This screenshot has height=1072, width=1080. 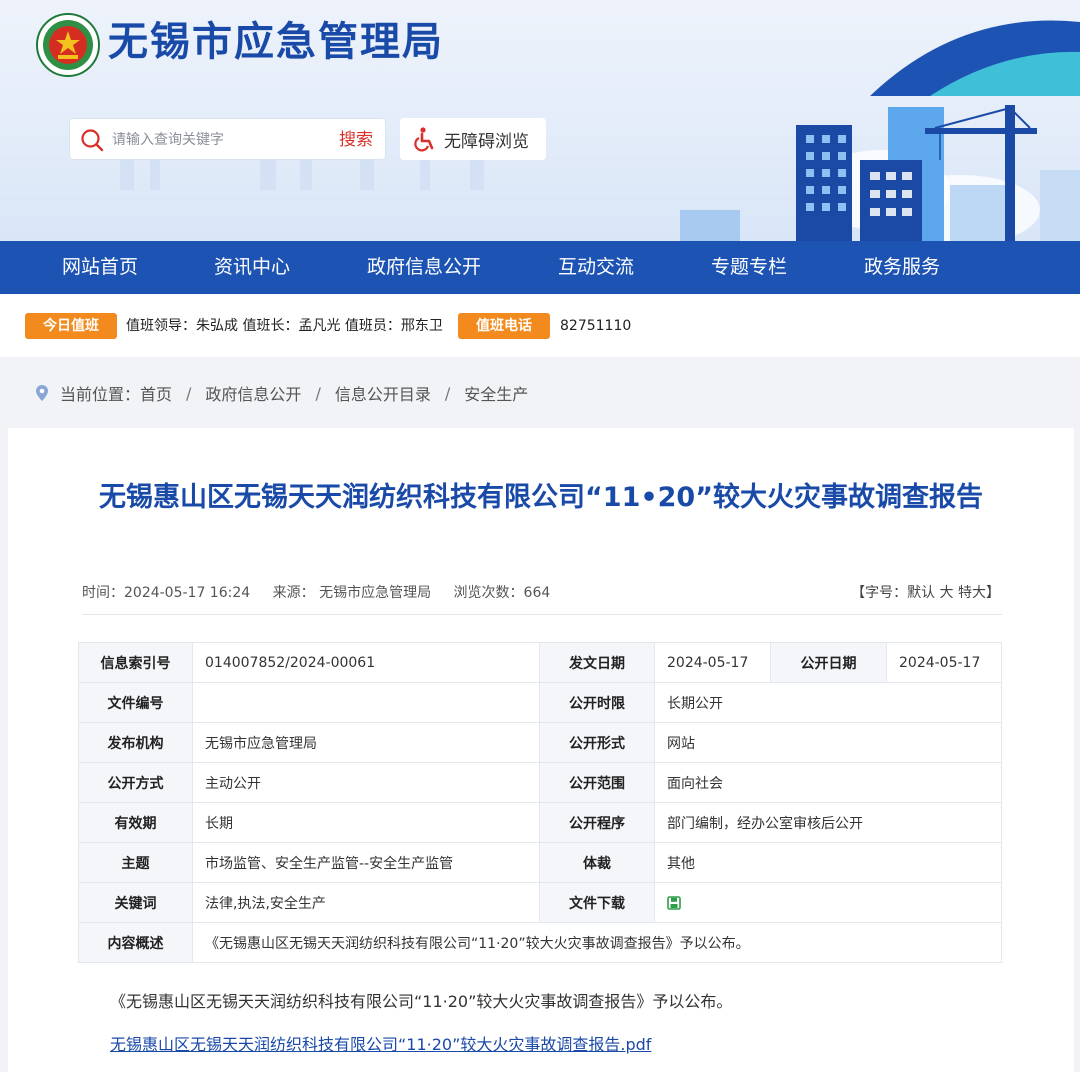 I want to click on pdf-file-link: 无锡惠山区无锡天天润纺织科技有限公司“11·20”较大火灾事故调查报告.pdf, so click(x=380, y=1045).